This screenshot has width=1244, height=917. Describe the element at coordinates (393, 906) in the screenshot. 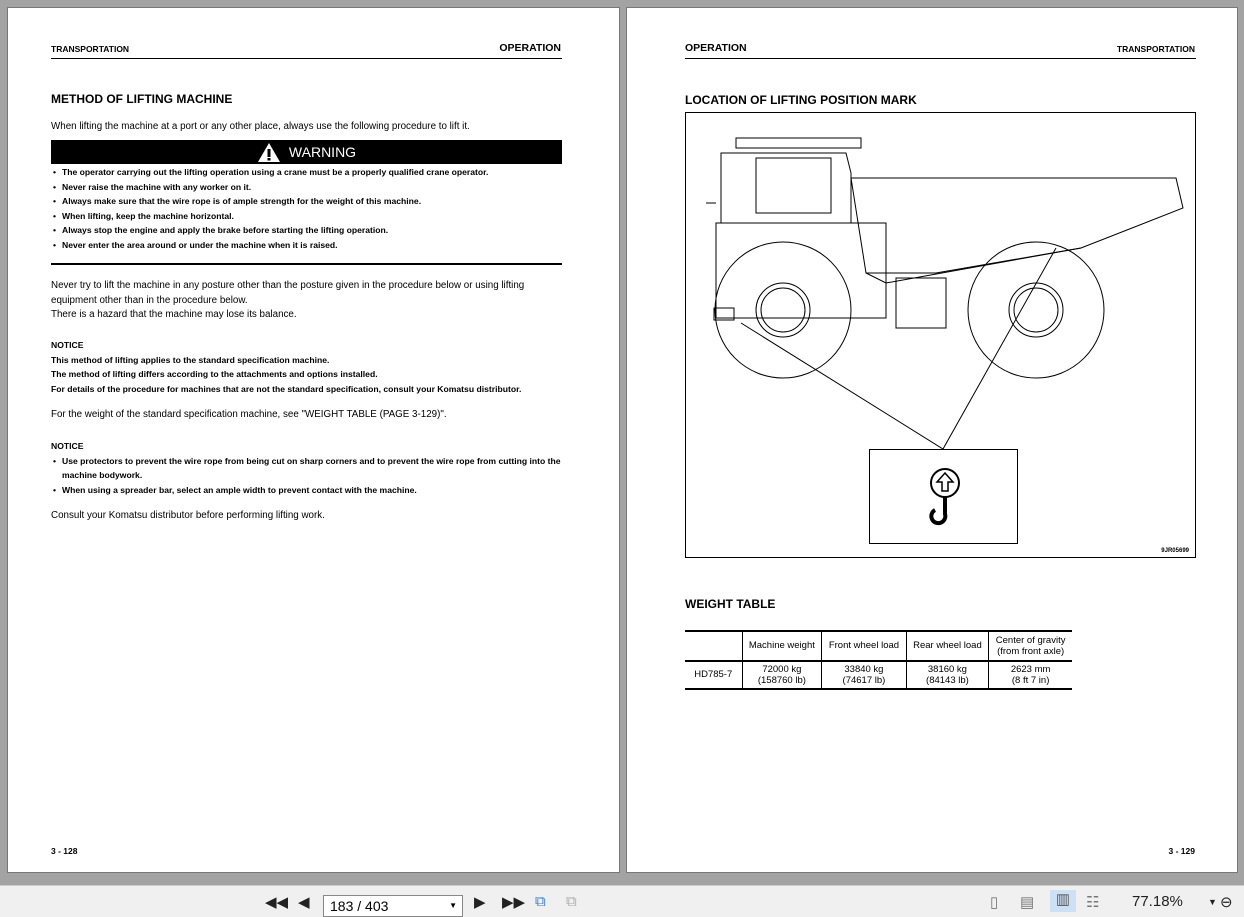

I see `page-number-input: 183 / 403 ▼` at that location.